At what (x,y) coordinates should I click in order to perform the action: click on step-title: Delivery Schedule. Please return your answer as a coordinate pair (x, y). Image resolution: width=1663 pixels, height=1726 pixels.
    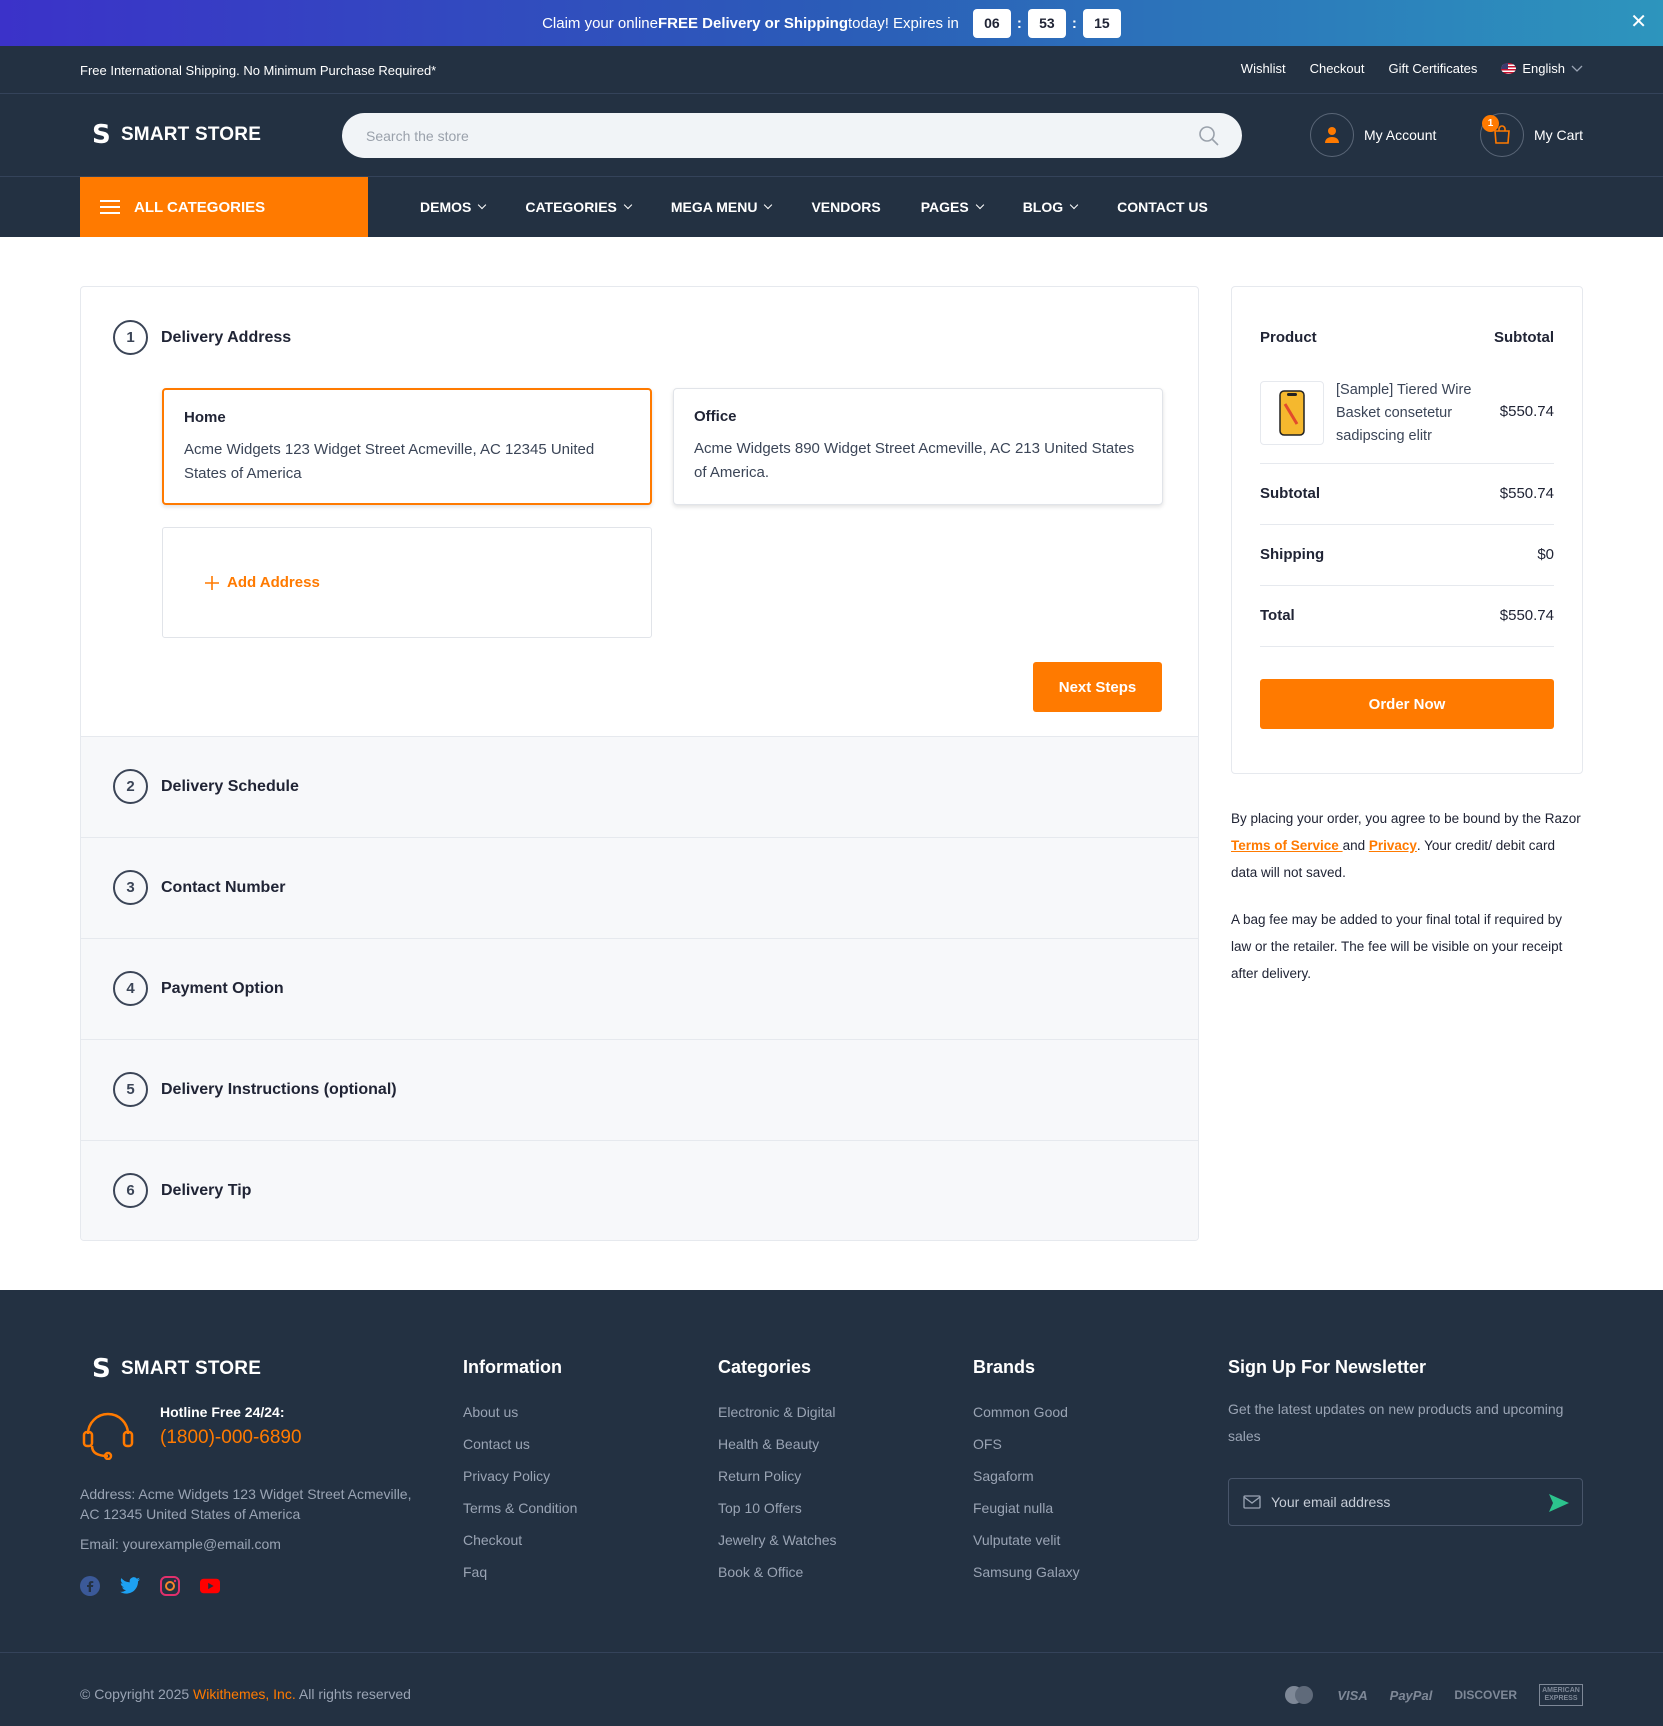
    Looking at the image, I should click on (230, 786).